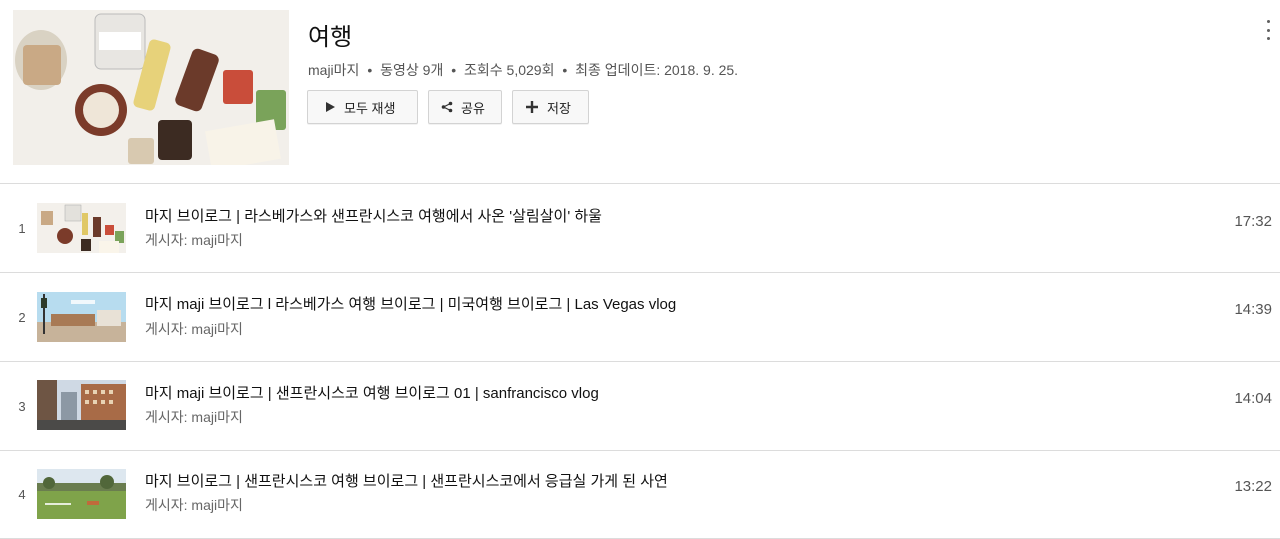 Image resolution: width=1280 pixels, height=539 pixels. Describe the element at coordinates (1253, 221) in the screenshot. I see `video-duration: 17:32` at that location.